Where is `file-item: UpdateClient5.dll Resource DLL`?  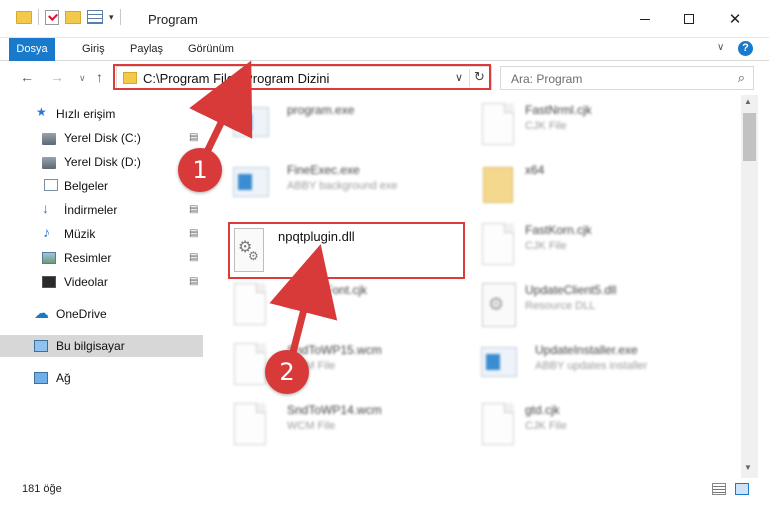 file-item: UpdateClient5.dll Resource DLL is located at coordinates (589, 306).